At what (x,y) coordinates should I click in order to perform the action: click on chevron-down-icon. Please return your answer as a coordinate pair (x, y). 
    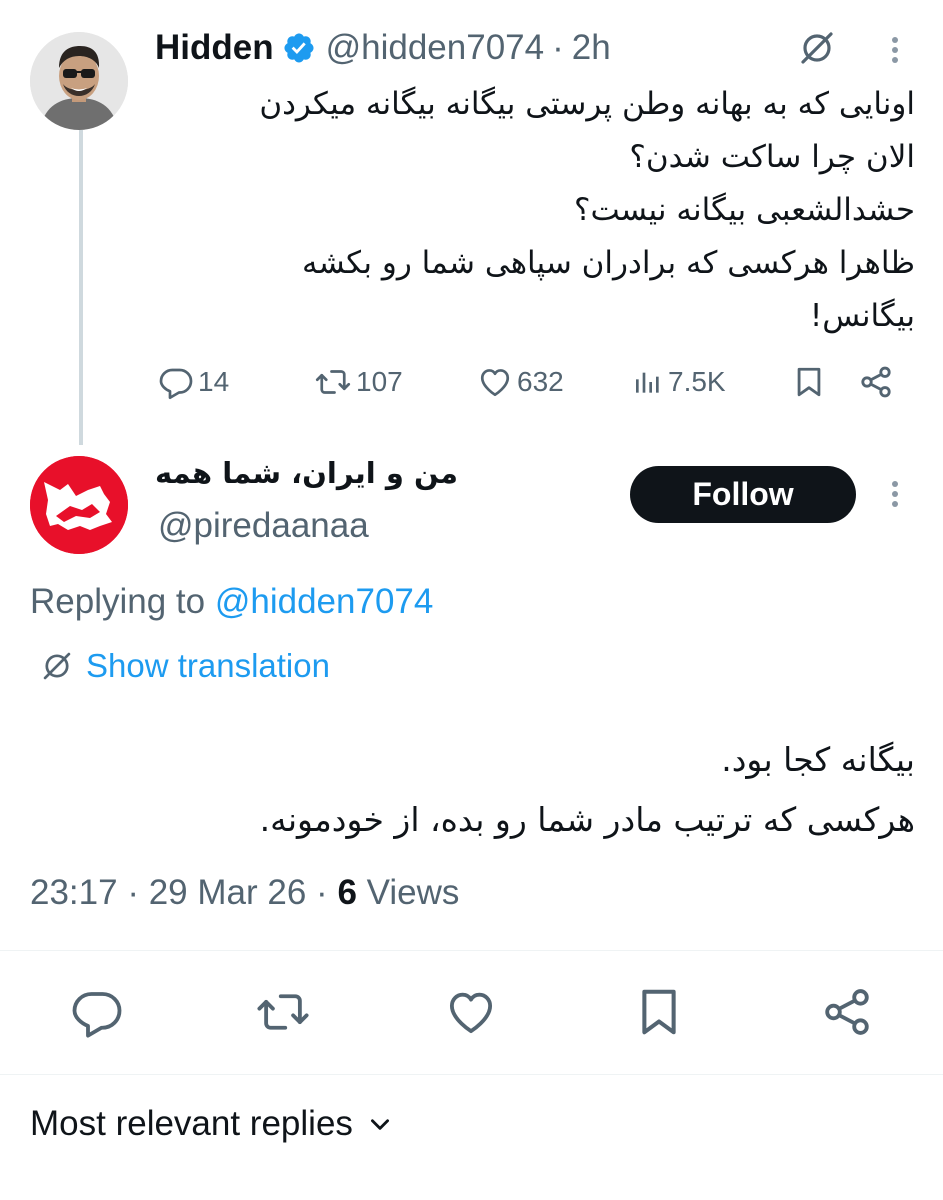
    Looking at the image, I should click on (379, 1124).